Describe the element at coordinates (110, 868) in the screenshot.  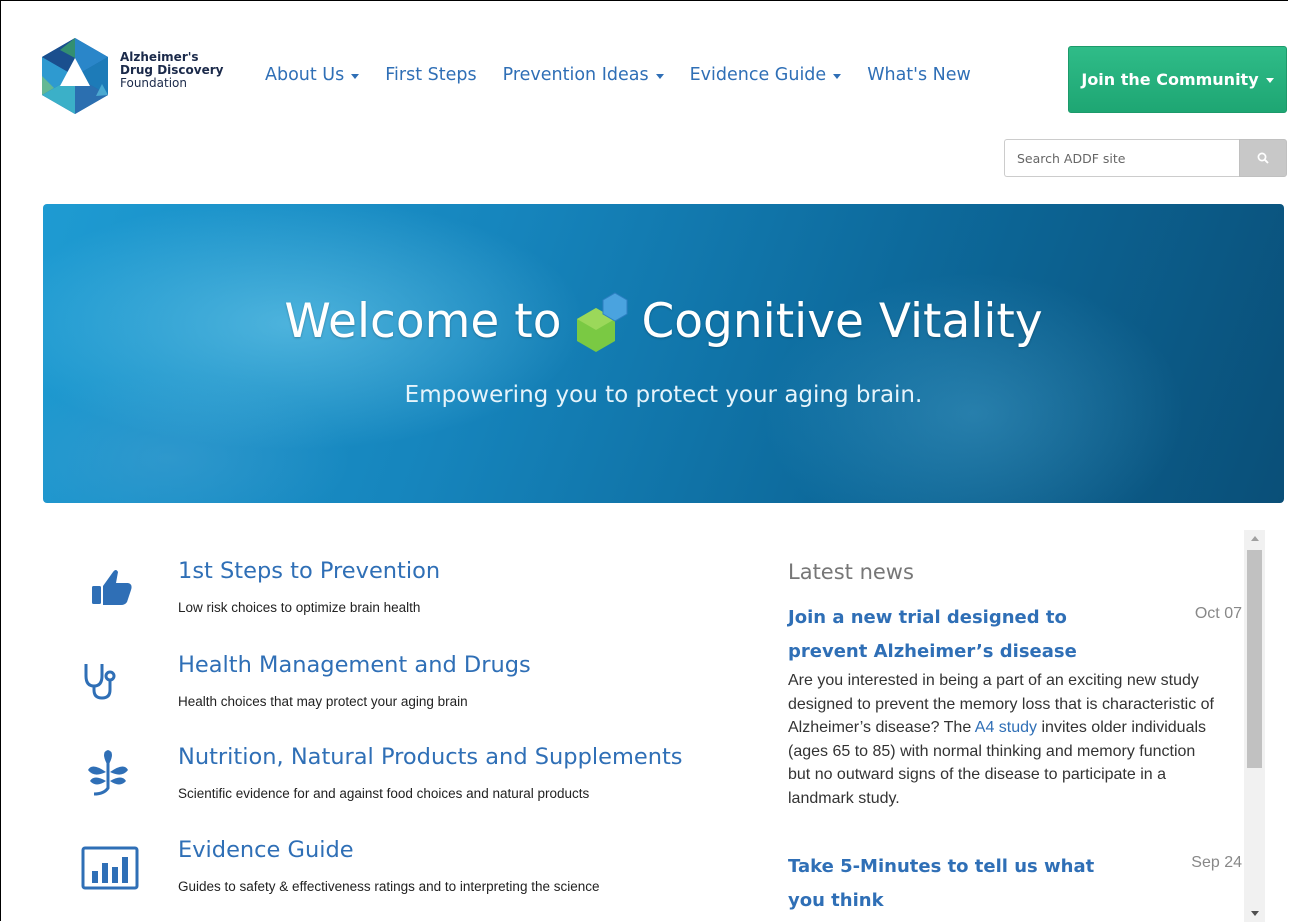
I see `bar-chart-icon` at that location.